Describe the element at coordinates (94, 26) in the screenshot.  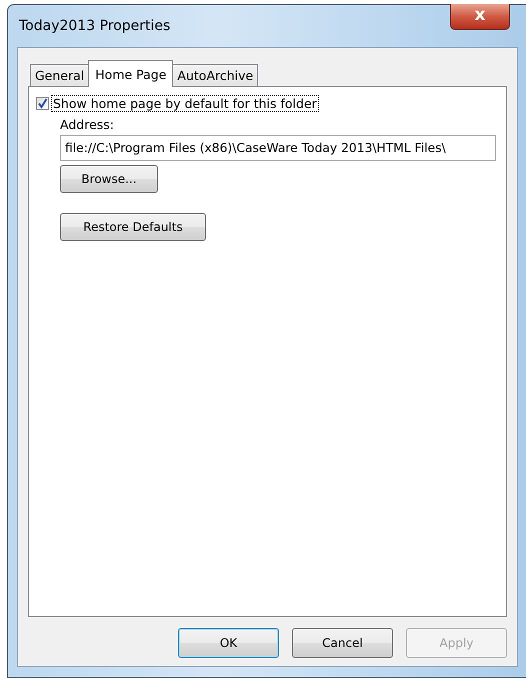
I see `window-title: Today2013 Properties` at that location.